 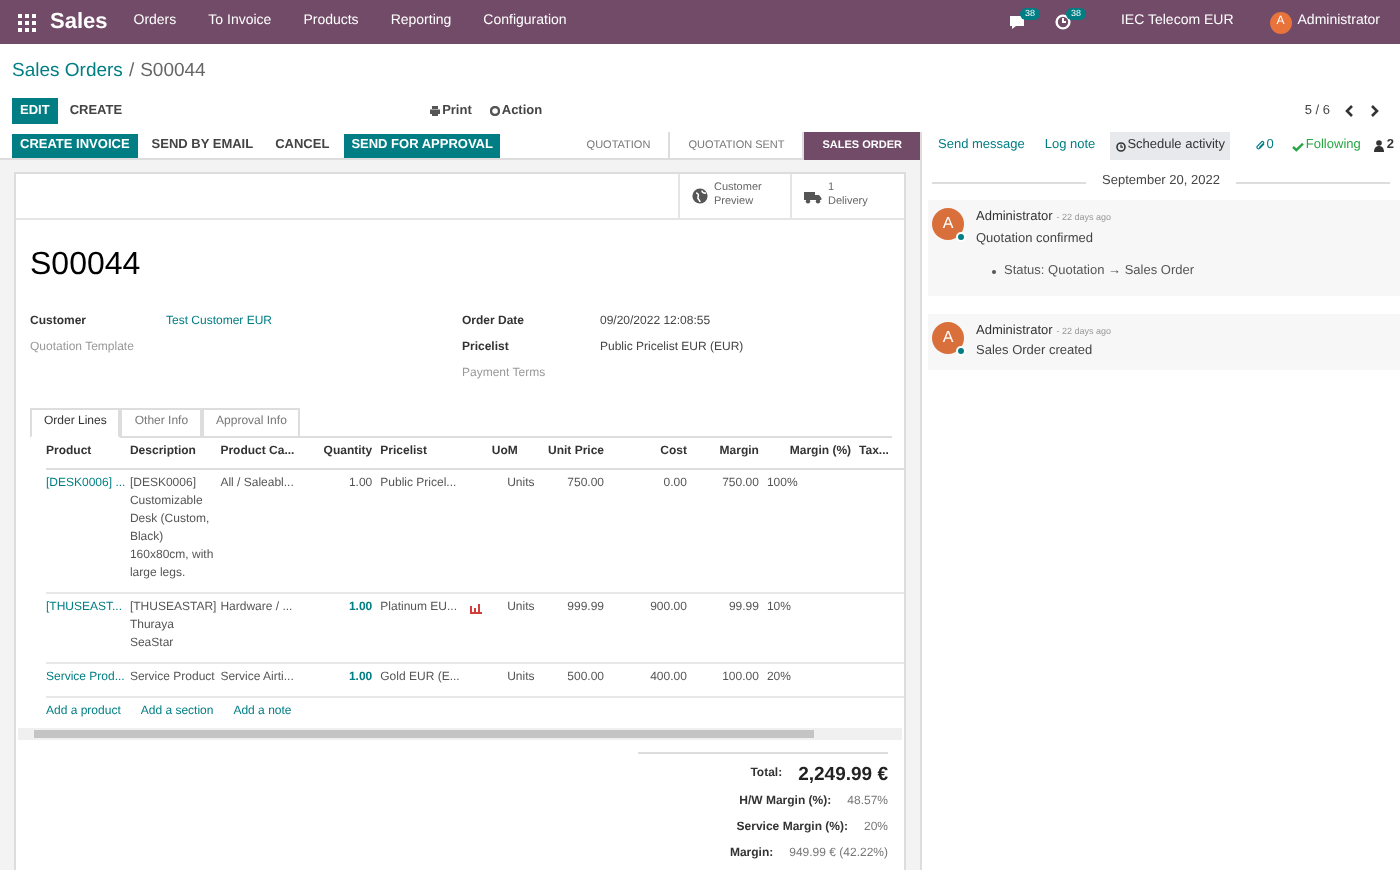 What do you see at coordinates (1379, 146) in the screenshot?
I see `person-icon` at bounding box center [1379, 146].